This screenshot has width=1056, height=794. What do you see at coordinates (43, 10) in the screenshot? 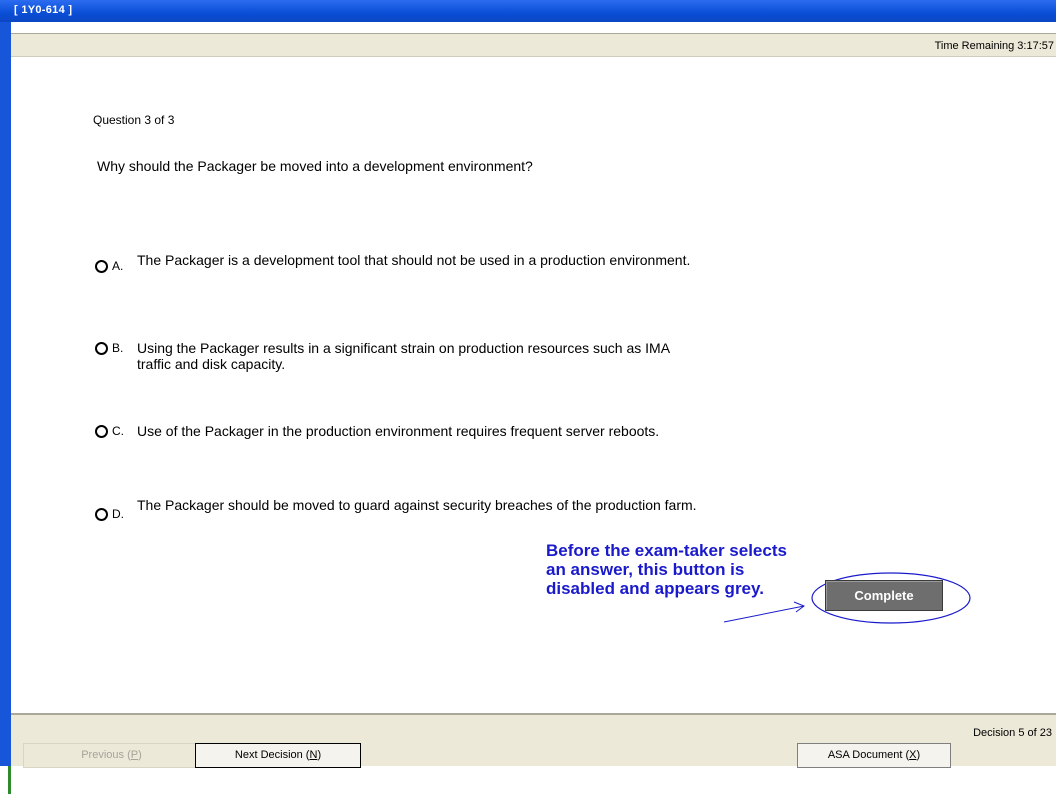
I see `window-title: [ 1Y0-614 ]` at bounding box center [43, 10].